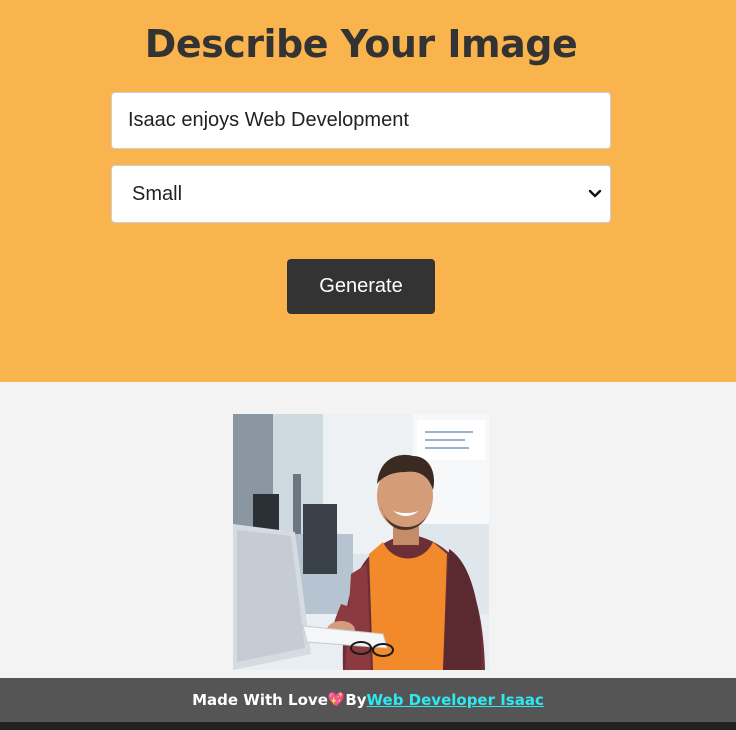 This screenshot has height=730, width=736. Describe the element at coordinates (368, 726) in the screenshot. I see `bottom-strip` at that location.